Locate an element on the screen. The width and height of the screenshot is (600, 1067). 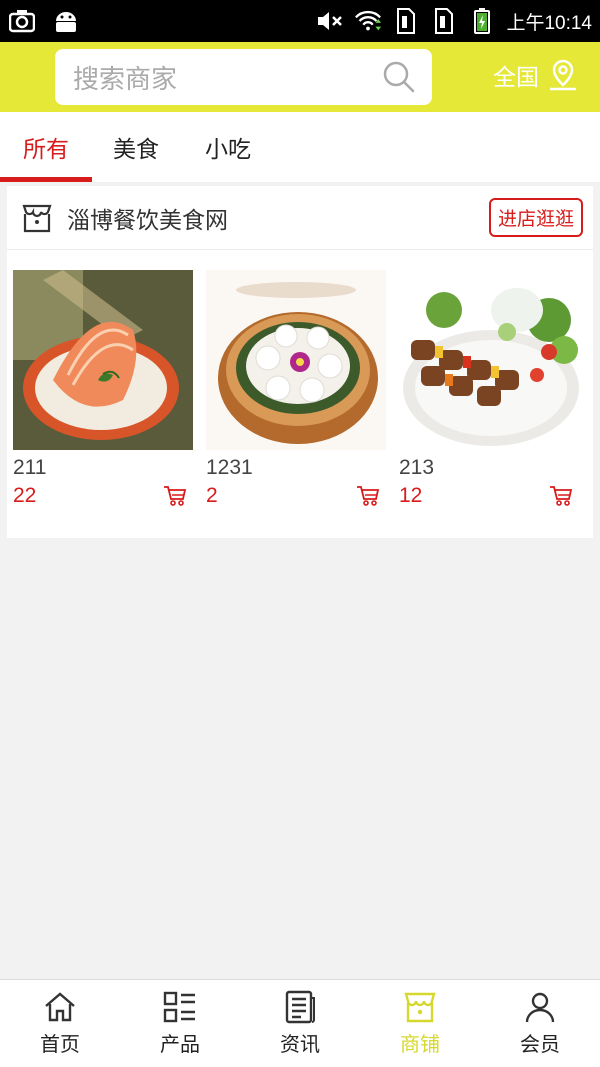
tab-food: 美食 is located at coordinates (136, 147).